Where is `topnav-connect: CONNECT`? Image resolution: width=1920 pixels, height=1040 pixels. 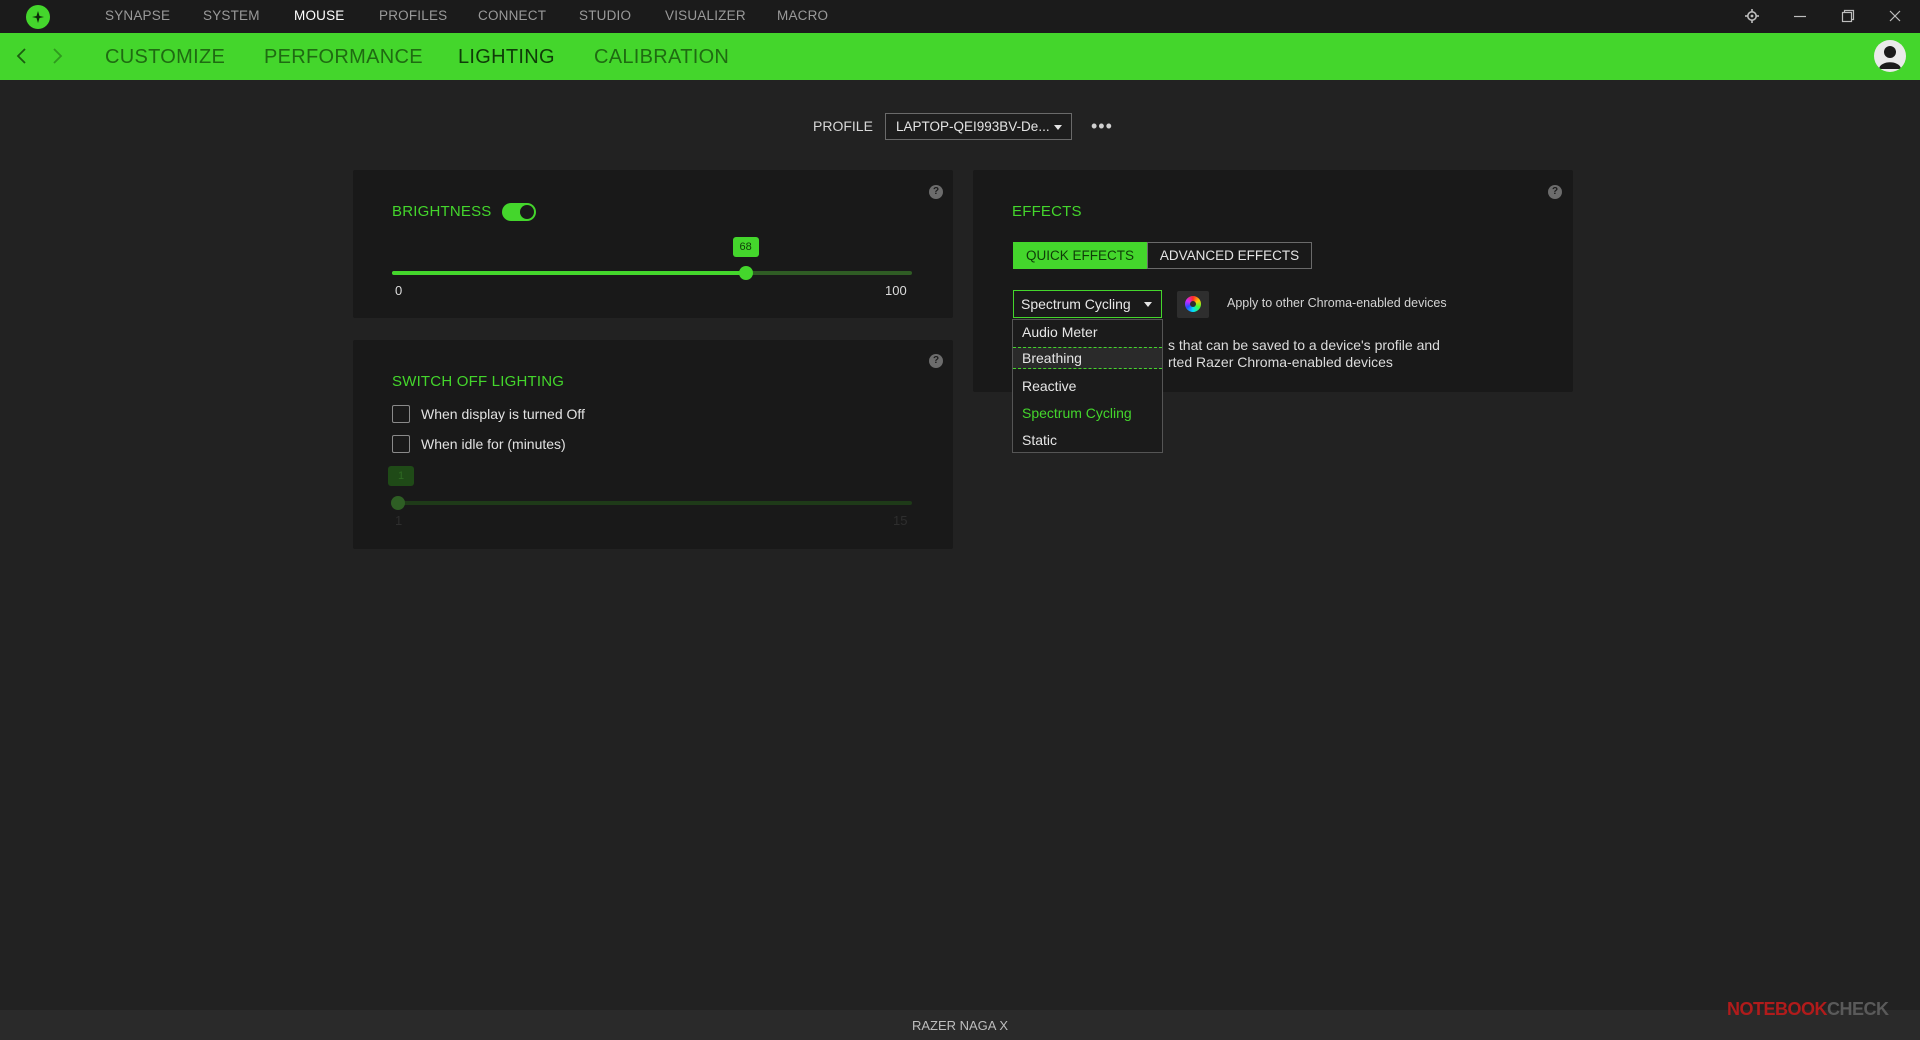 topnav-connect: CONNECT is located at coordinates (512, 15).